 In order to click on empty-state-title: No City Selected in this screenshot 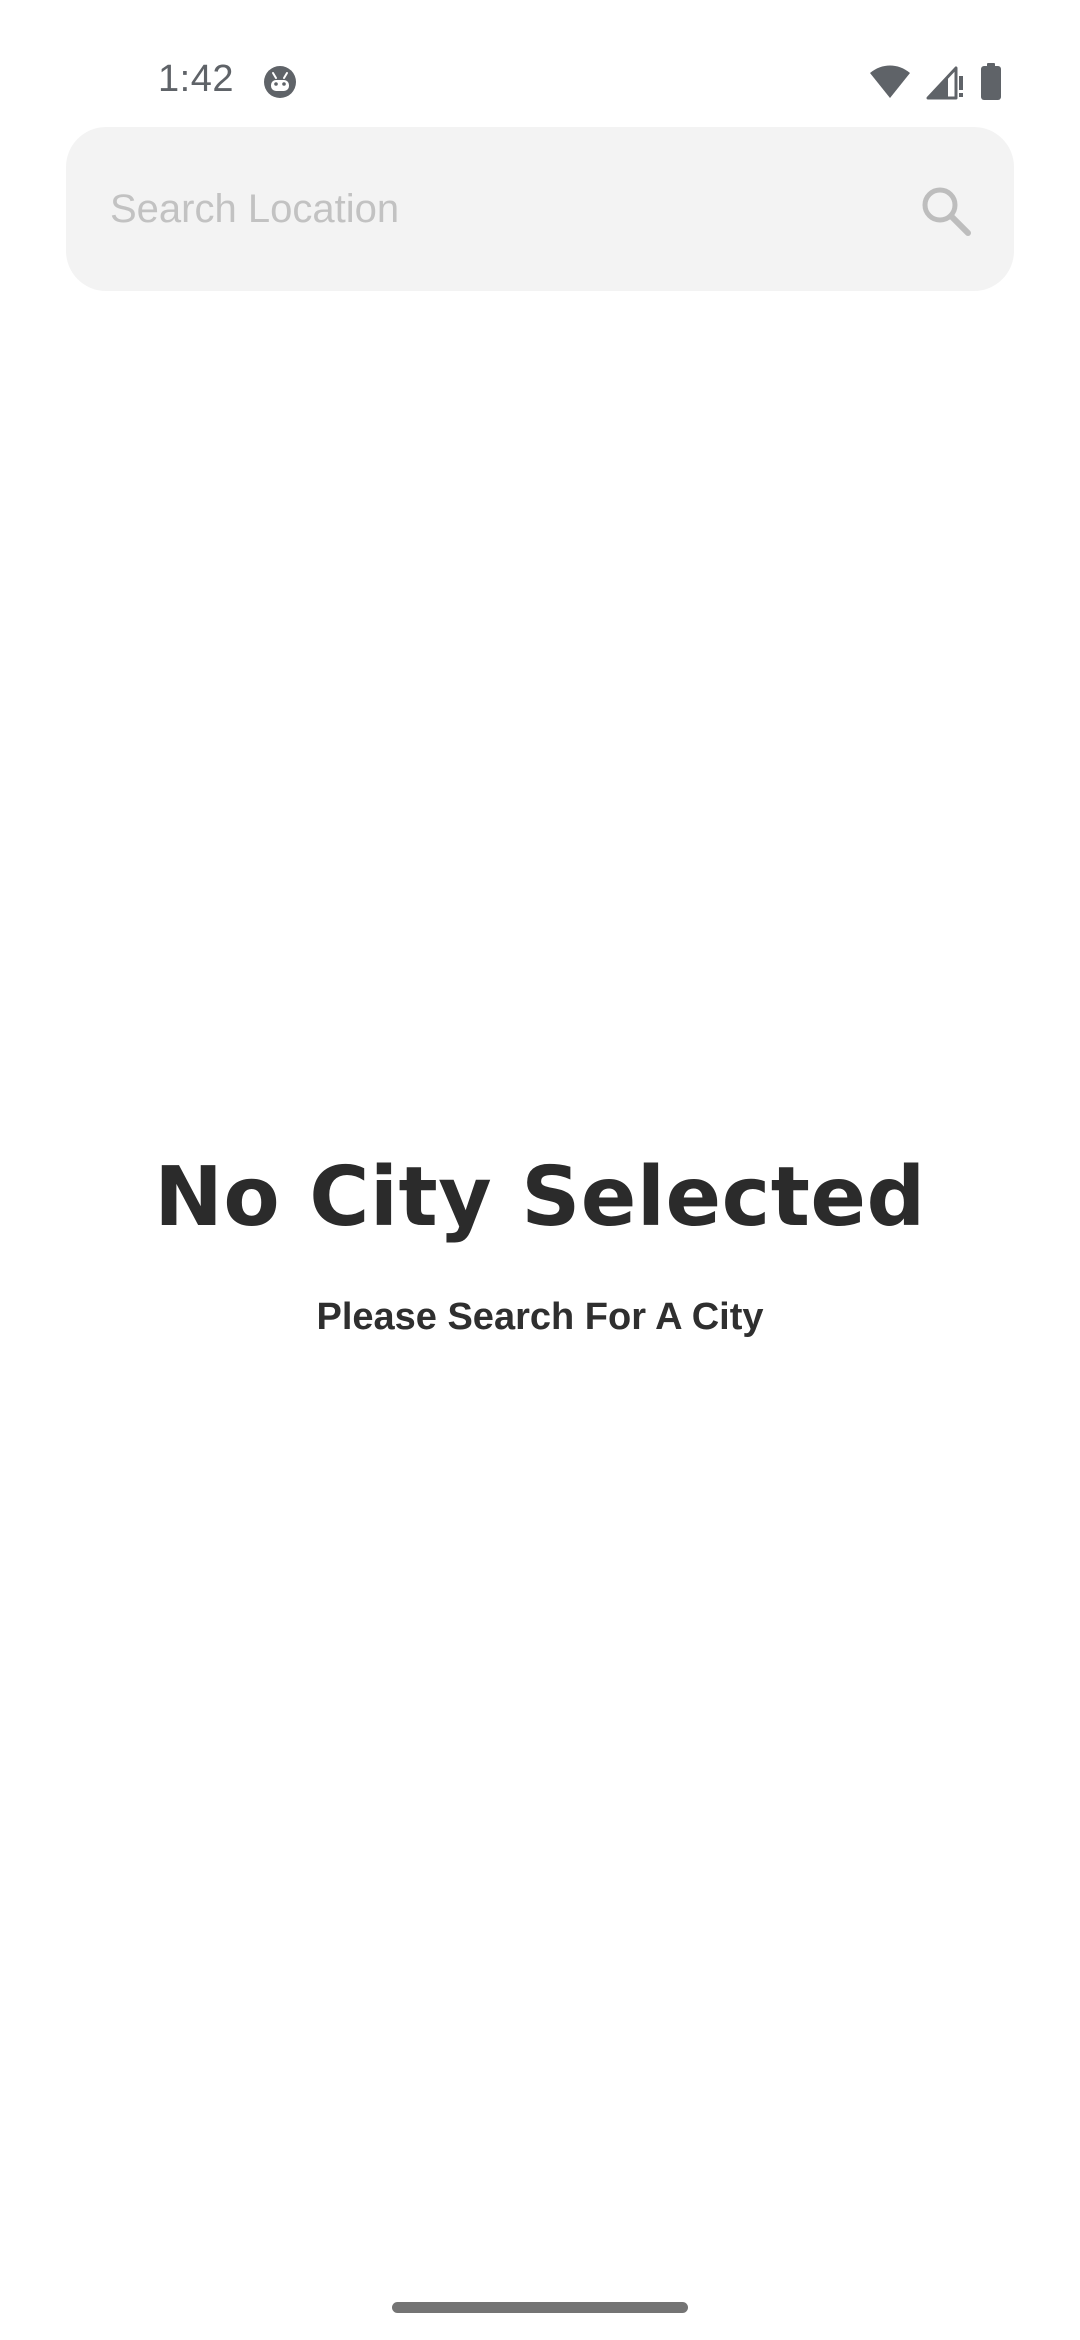, I will do `click(540, 1197)`.